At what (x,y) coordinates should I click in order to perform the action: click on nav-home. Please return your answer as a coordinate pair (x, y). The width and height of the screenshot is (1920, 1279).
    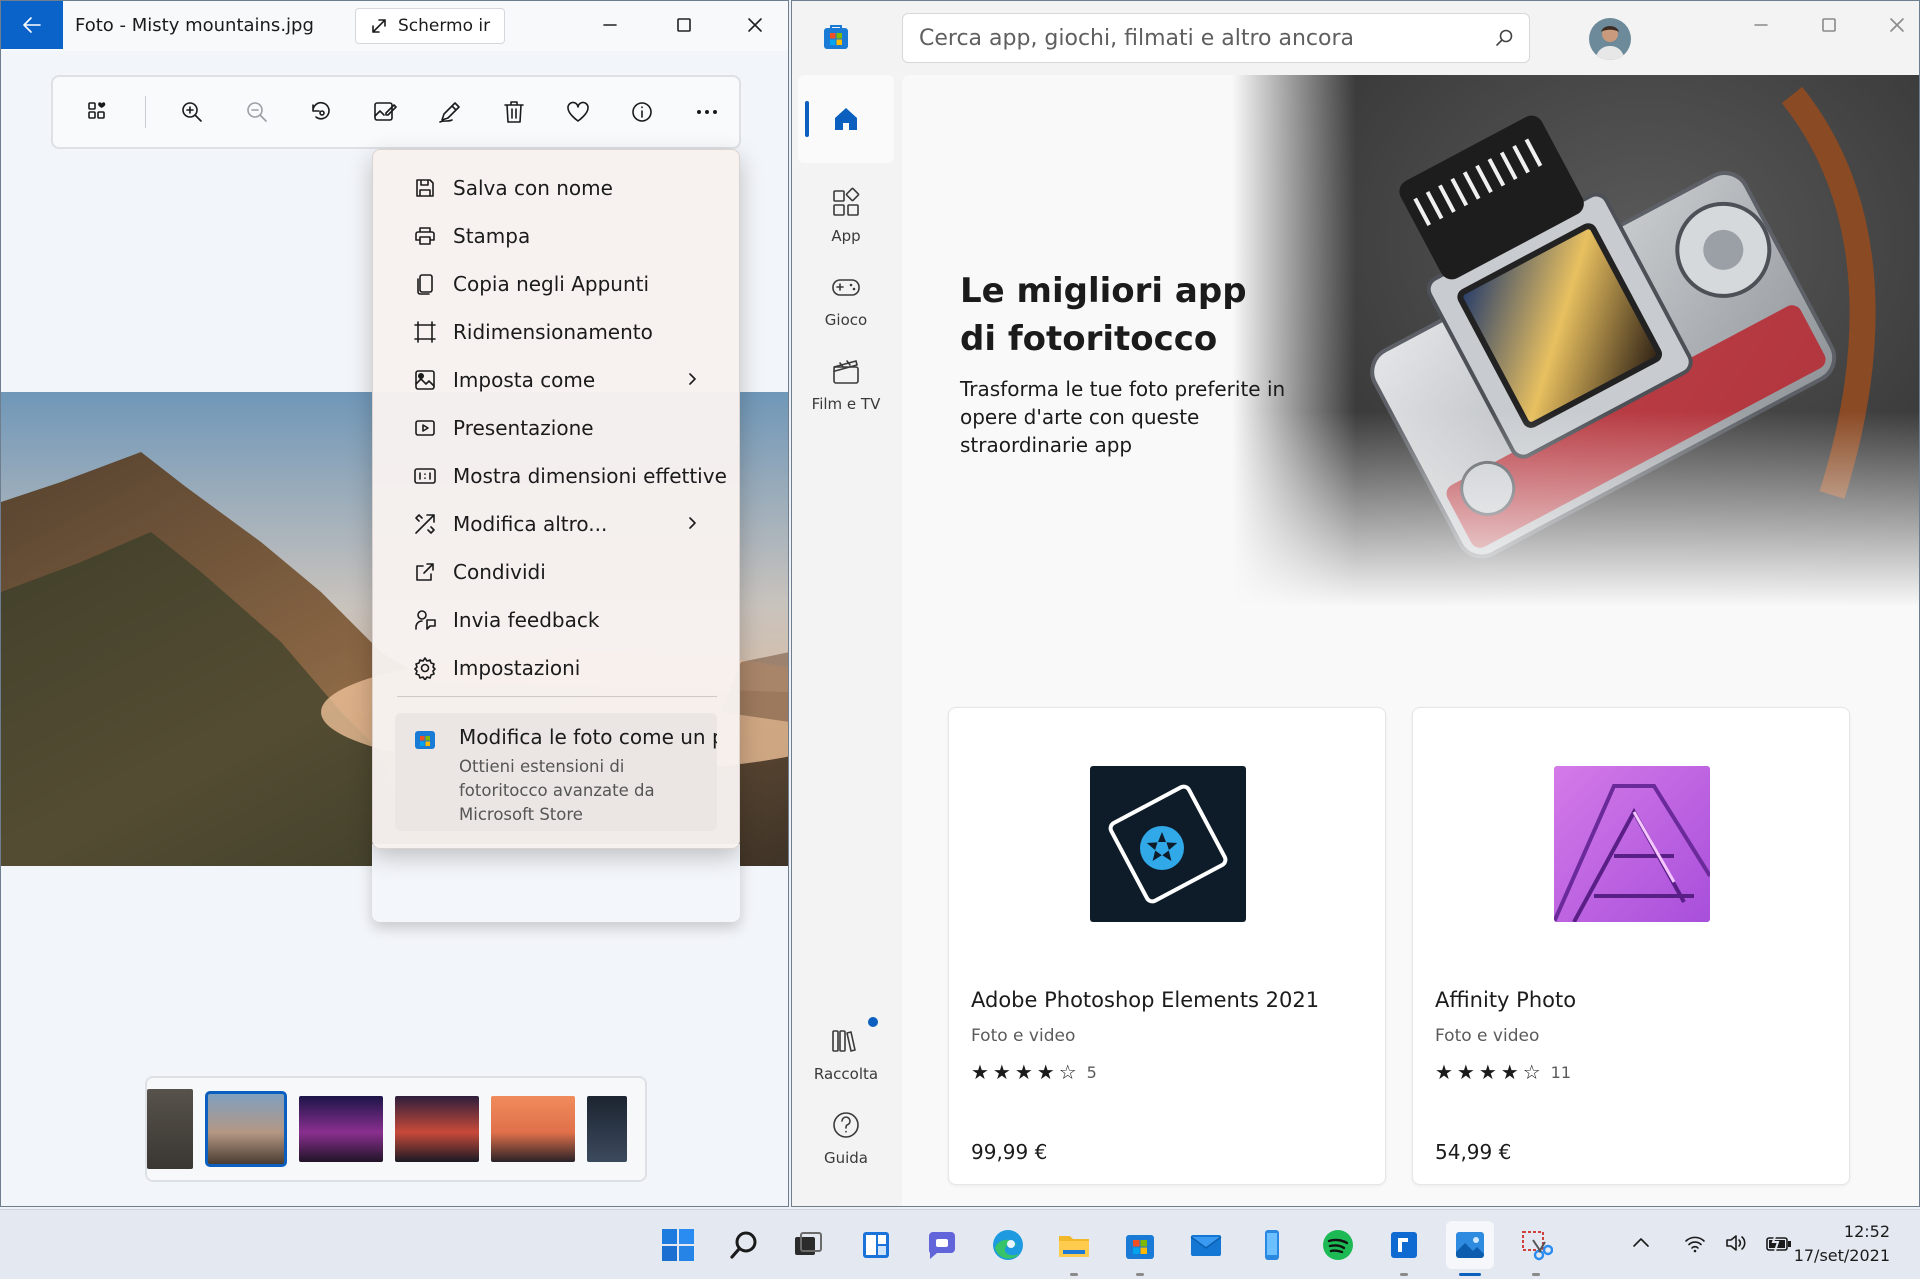
    Looking at the image, I should click on (846, 119).